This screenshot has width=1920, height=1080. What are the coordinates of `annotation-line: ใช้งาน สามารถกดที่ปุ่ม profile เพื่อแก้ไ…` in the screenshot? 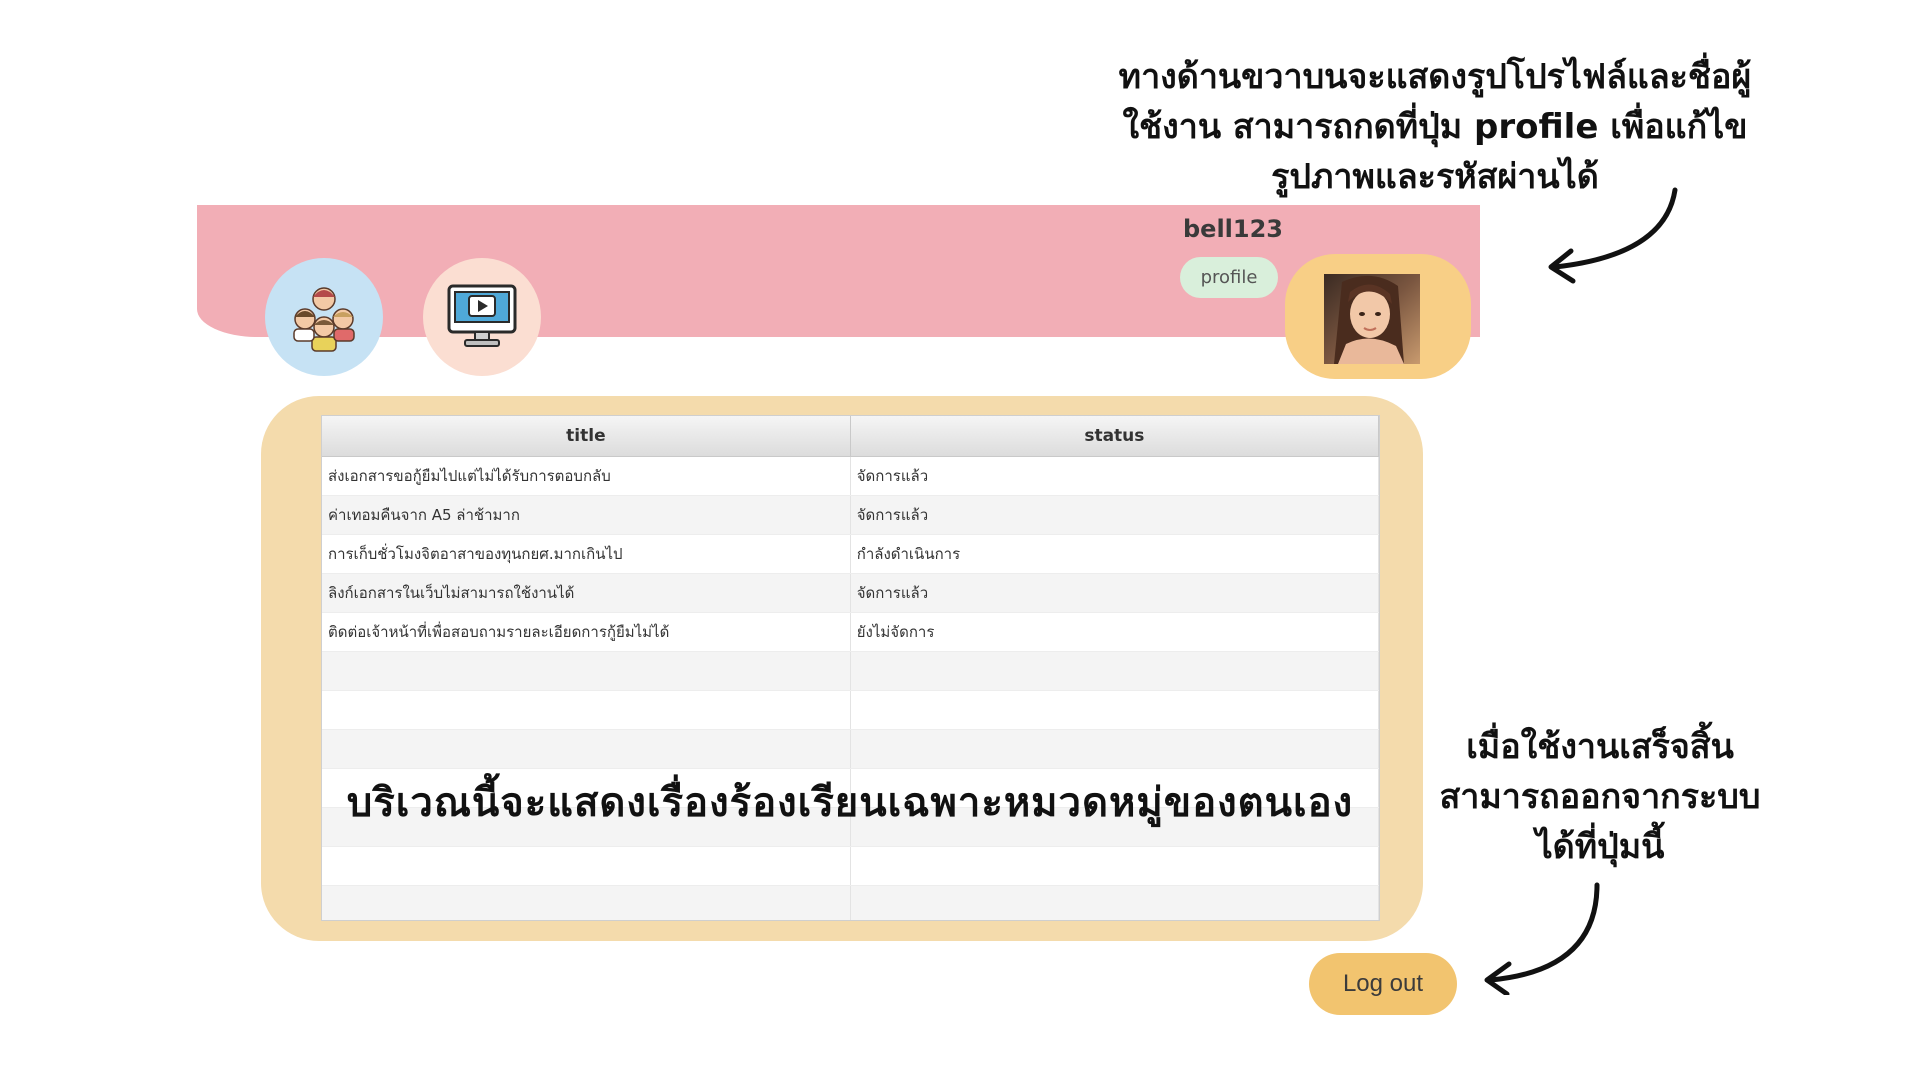 It's located at (1435, 127).